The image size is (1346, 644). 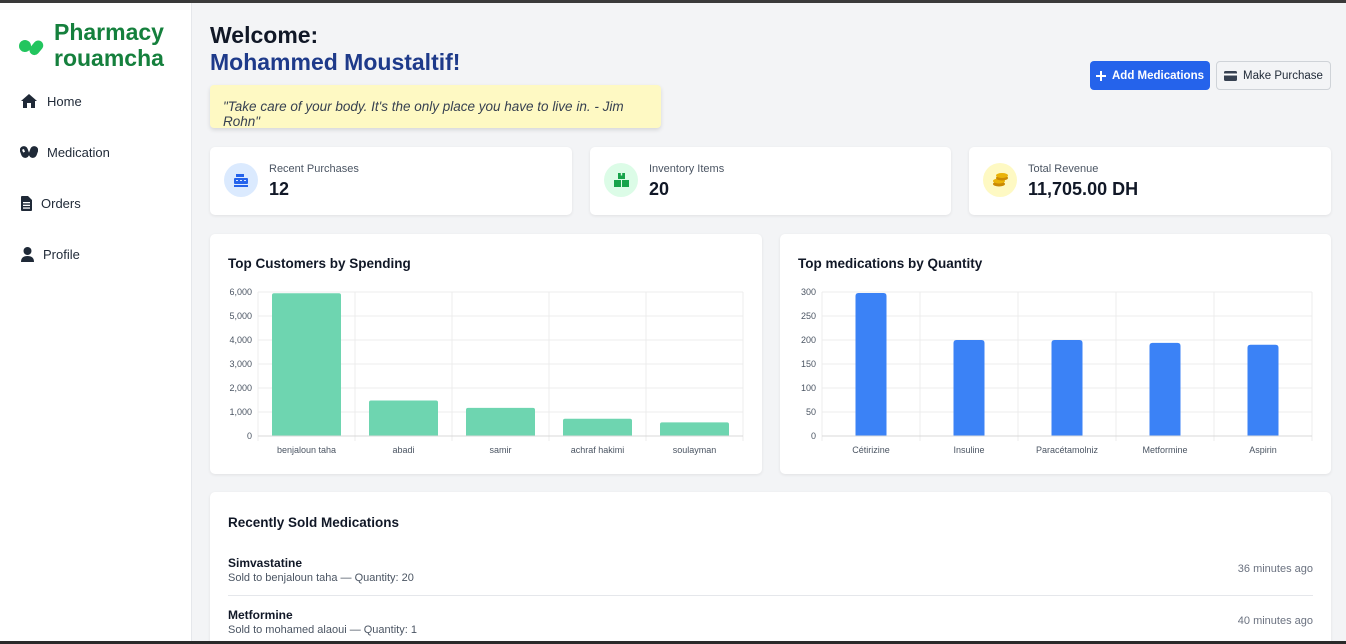 I want to click on sidebar-item-label: Medication, so click(x=78, y=152).